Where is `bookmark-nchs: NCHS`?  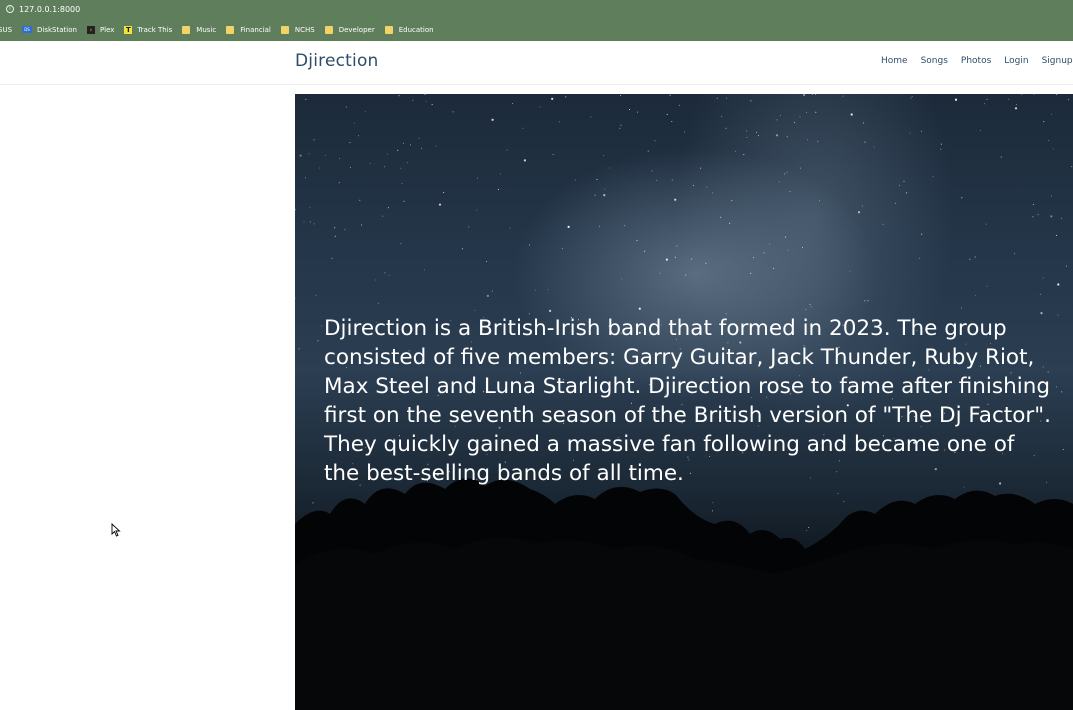
bookmark-nchs: NCHS is located at coordinates (297, 29).